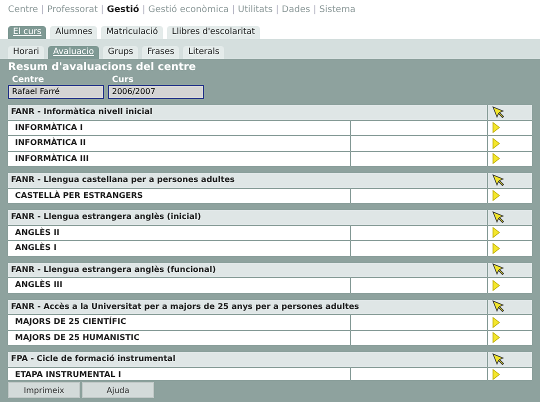 This screenshot has width=540, height=402. What do you see at coordinates (248, 359) in the screenshot?
I see `group-header: FPA - Cicle de formació instrumental` at bounding box center [248, 359].